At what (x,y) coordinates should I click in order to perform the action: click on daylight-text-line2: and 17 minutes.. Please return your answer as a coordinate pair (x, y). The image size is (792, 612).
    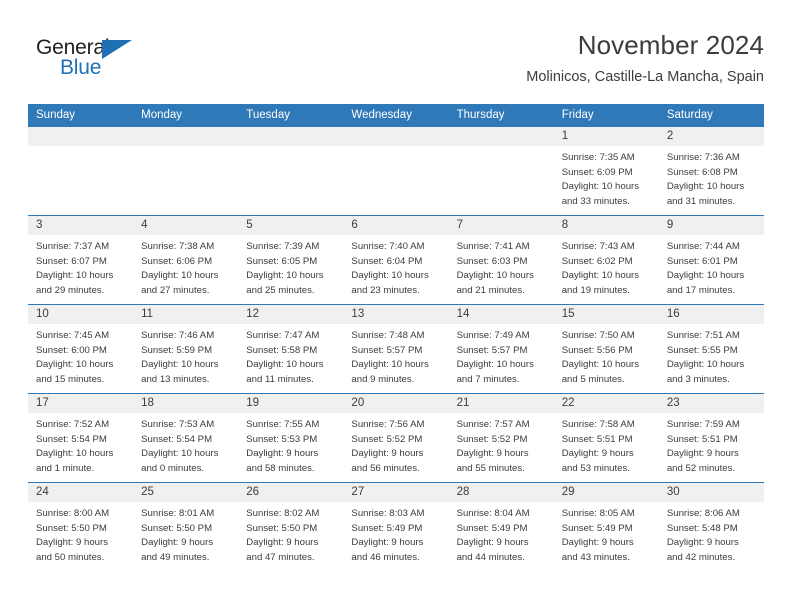
    Looking at the image, I should click on (701, 290).